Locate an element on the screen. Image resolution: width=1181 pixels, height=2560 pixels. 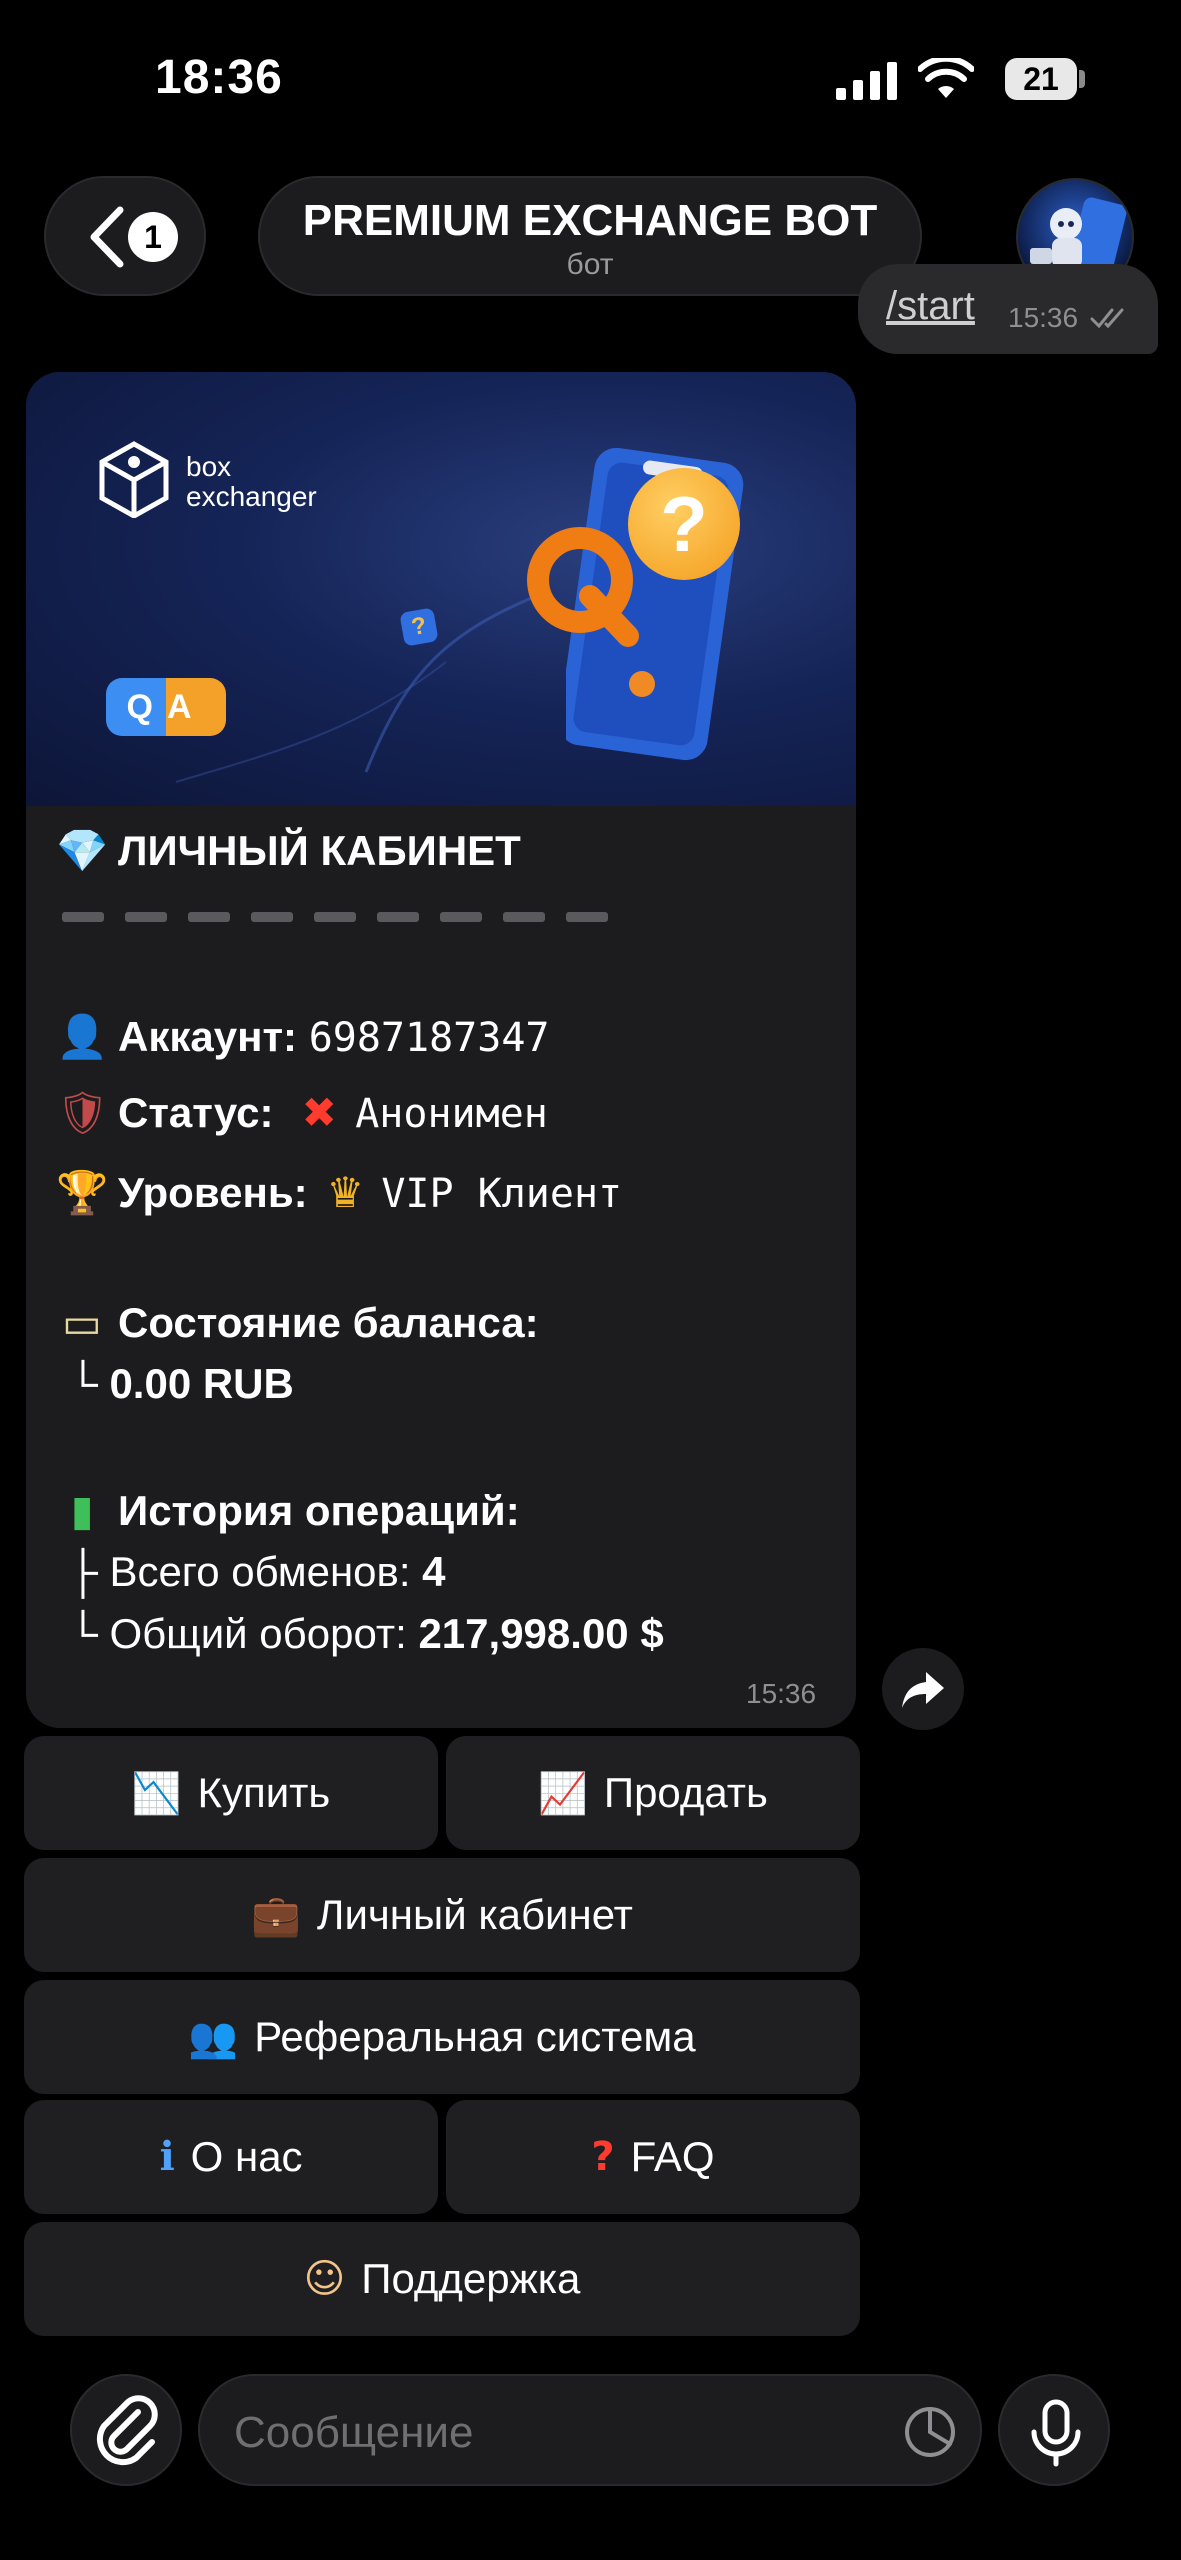
banner-image: box exchanger QA ? ? is located at coordinates (441, 589).